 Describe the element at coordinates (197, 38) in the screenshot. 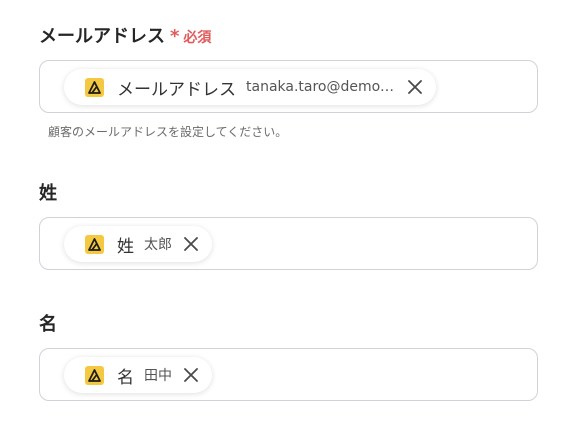

I see `required-text: 必須` at that location.